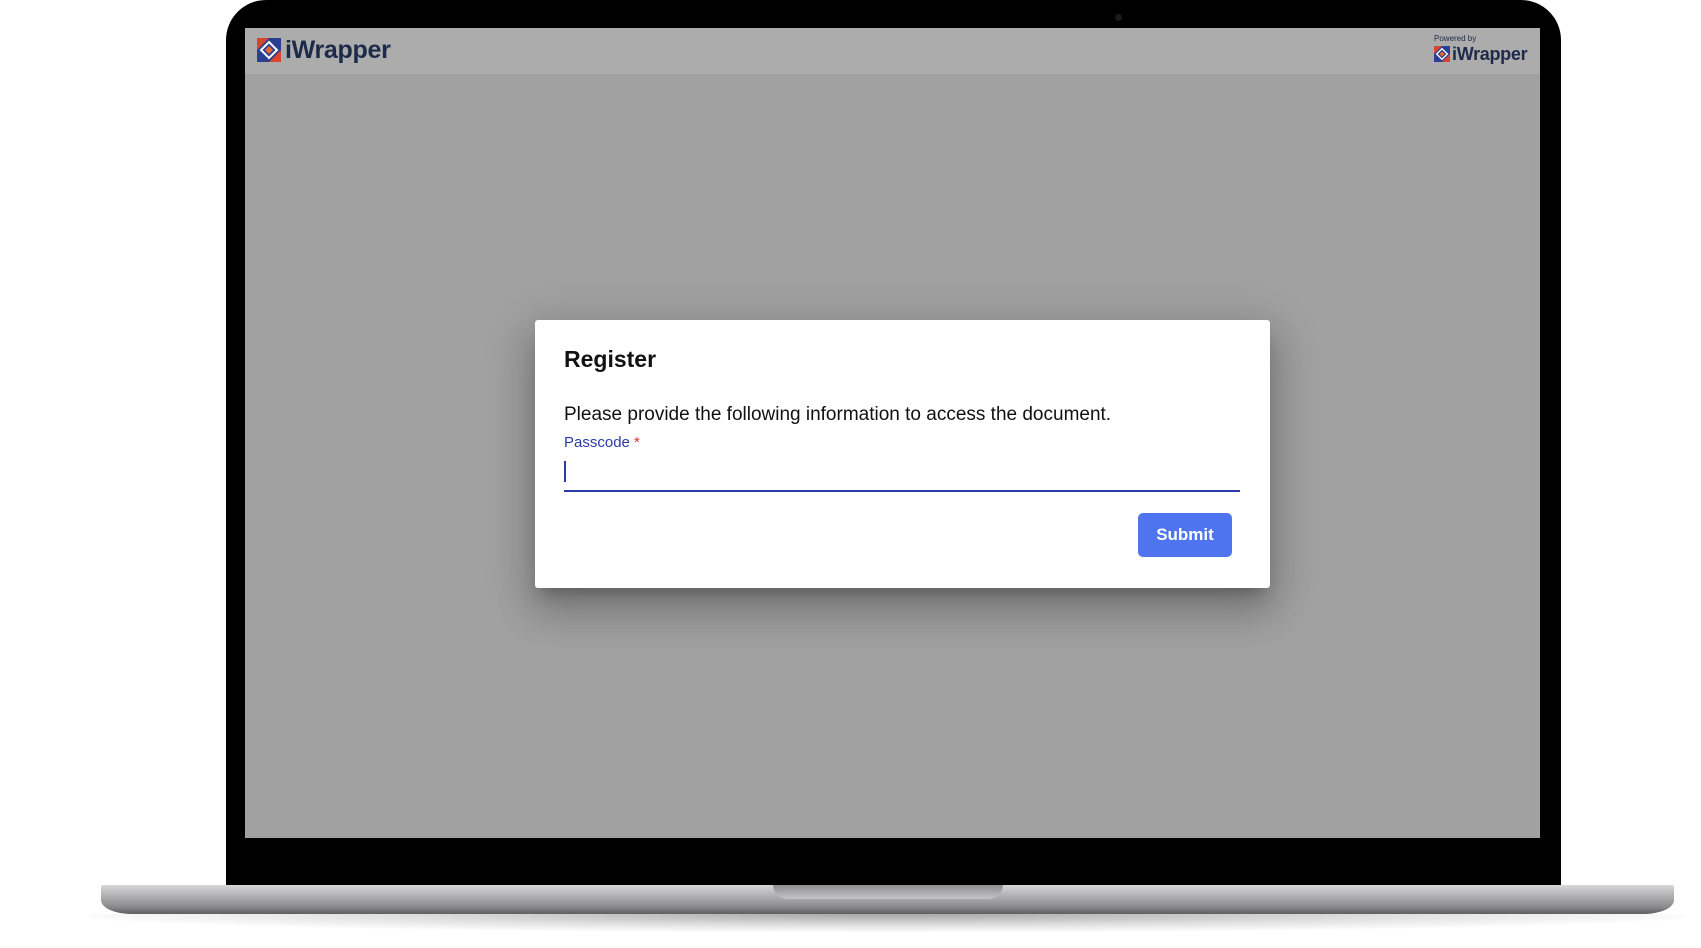 The height and width of the screenshot is (948, 1701). What do you see at coordinates (610, 359) in the screenshot?
I see `dialog-title: Register` at bounding box center [610, 359].